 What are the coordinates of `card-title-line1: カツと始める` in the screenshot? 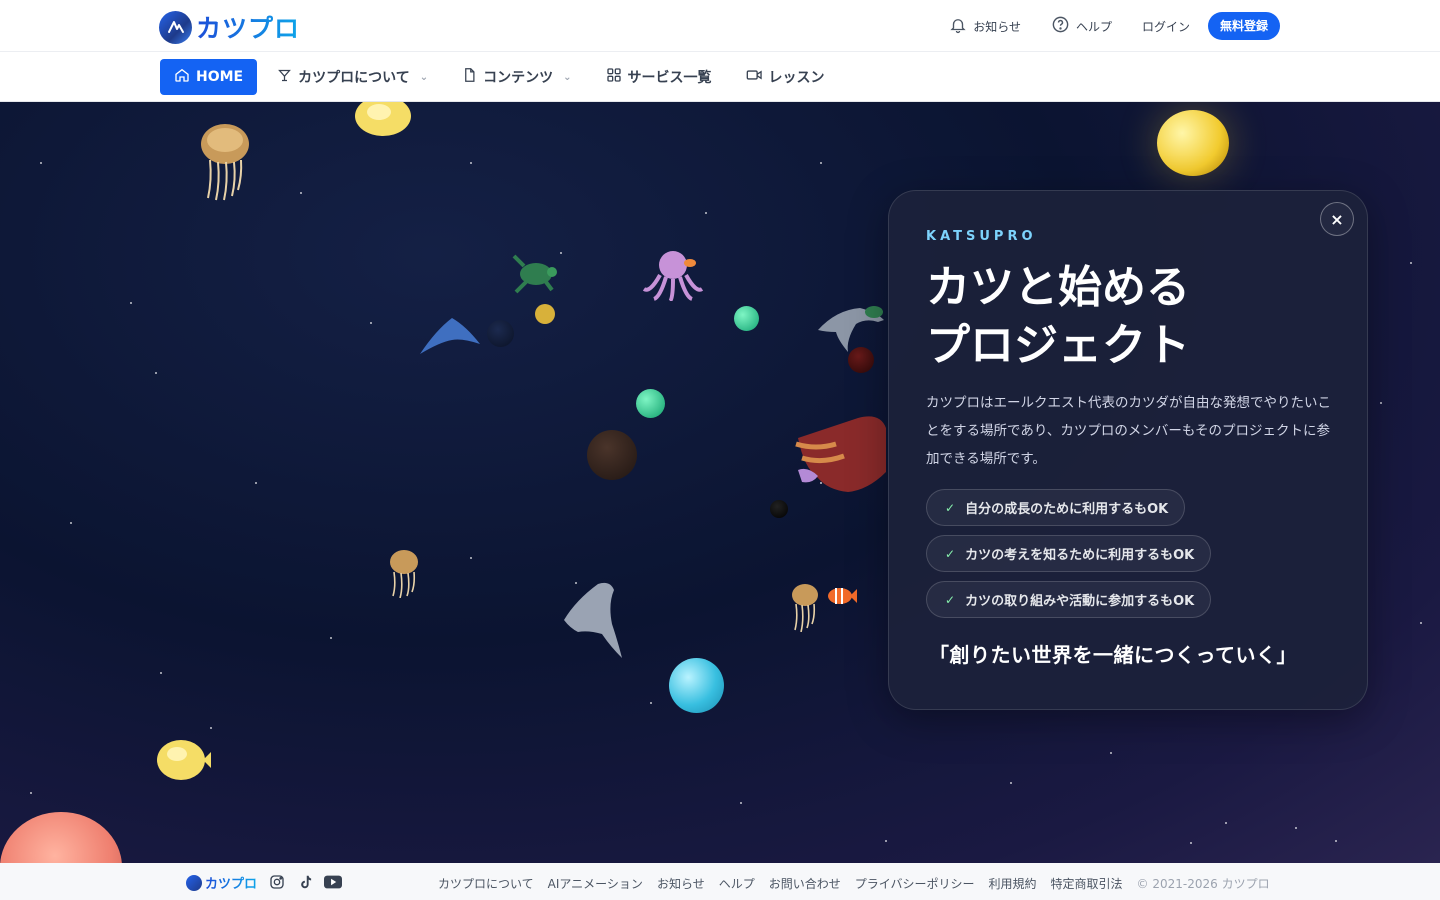 It's located at (1058, 287).